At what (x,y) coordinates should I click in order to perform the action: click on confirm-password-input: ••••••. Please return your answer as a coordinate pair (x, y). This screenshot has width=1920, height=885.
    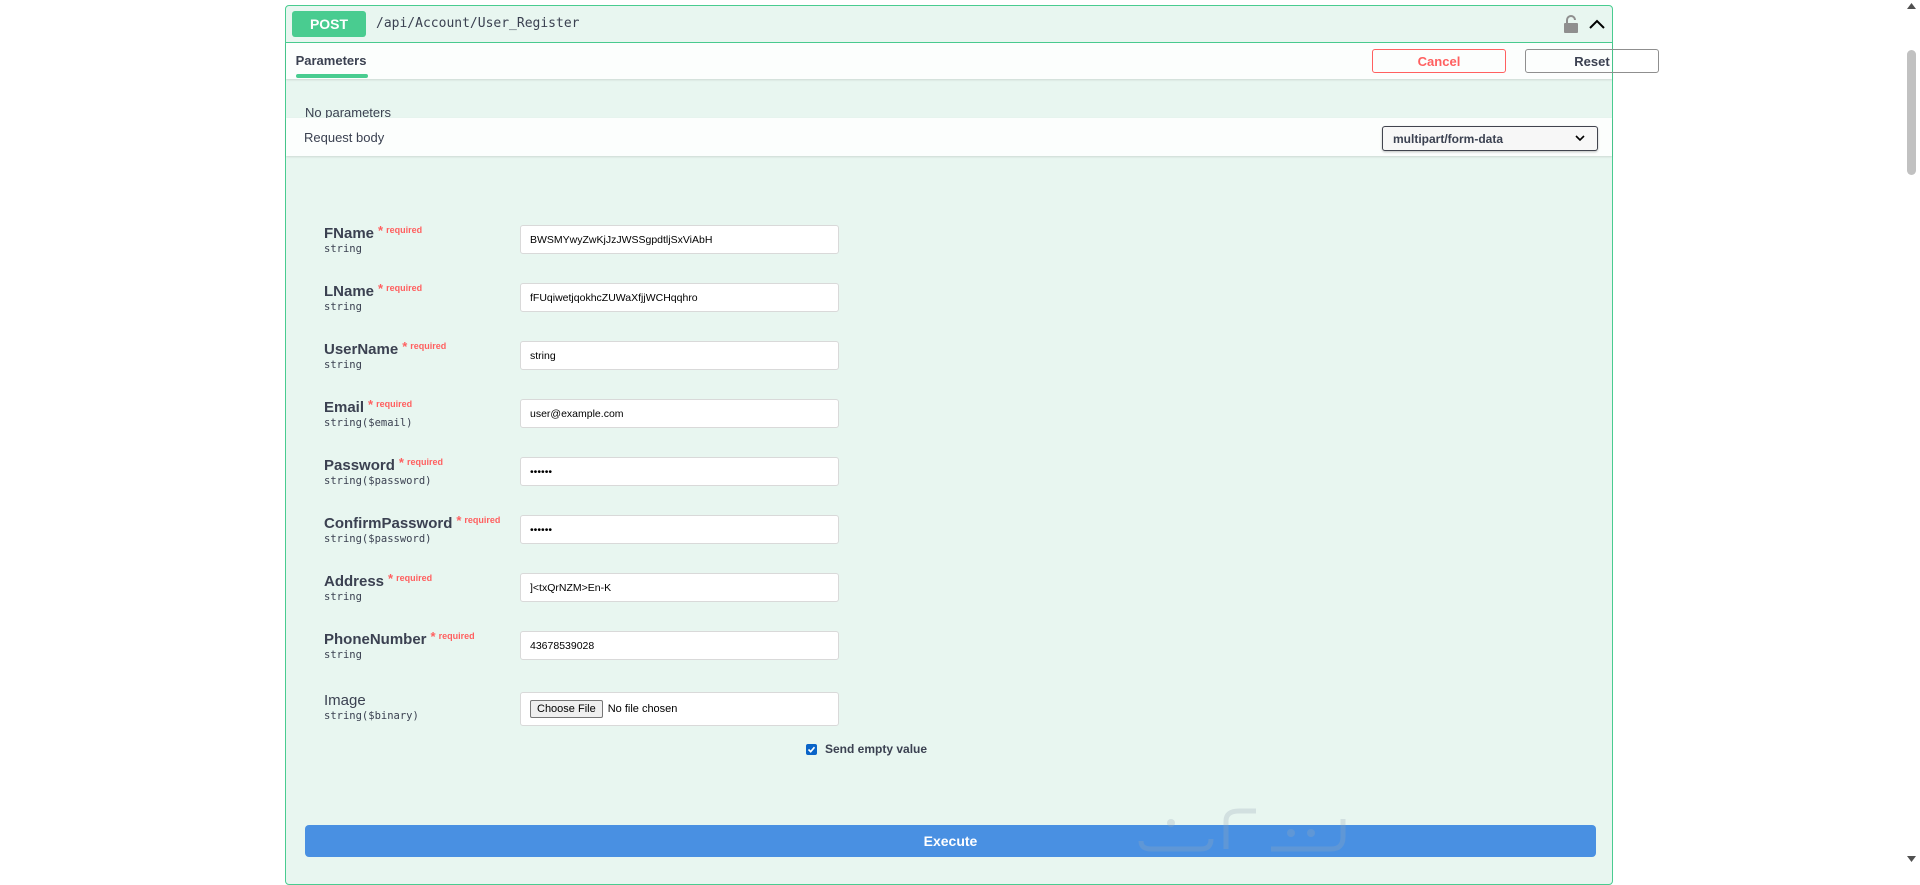
    Looking at the image, I should click on (679, 529).